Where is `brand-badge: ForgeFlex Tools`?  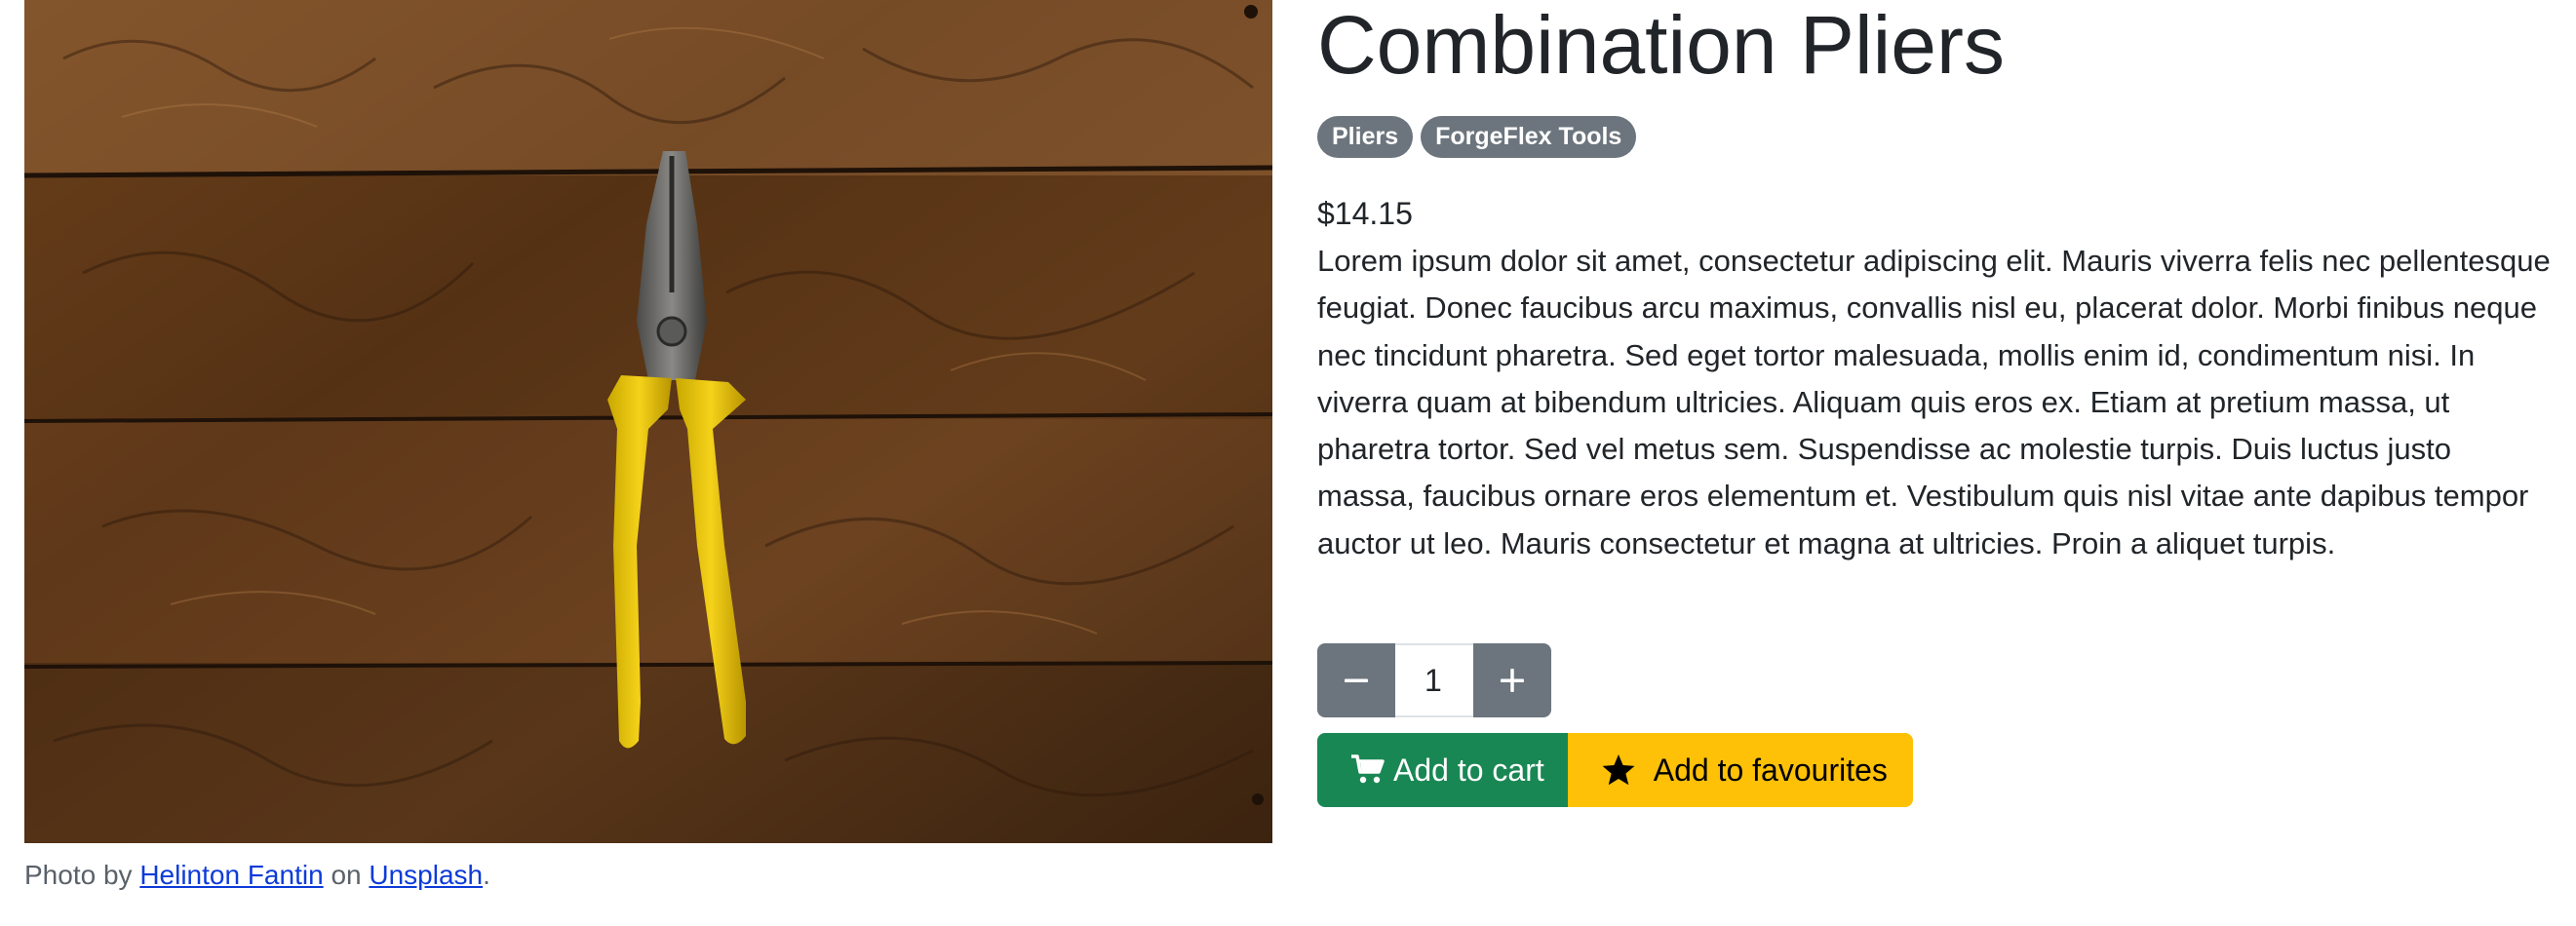 brand-badge: ForgeFlex Tools is located at coordinates (1529, 137).